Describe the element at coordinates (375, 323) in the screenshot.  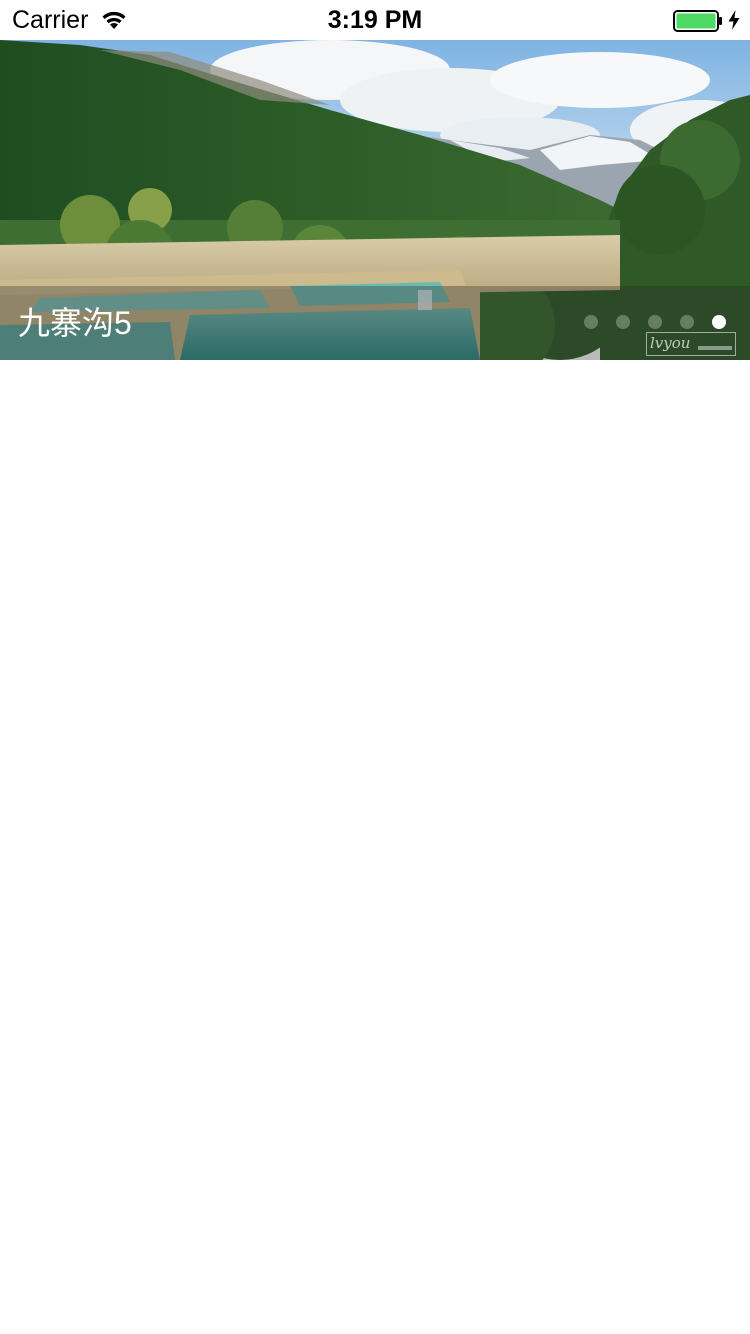
I see `banner-caption-bar: 九寨沟5` at that location.